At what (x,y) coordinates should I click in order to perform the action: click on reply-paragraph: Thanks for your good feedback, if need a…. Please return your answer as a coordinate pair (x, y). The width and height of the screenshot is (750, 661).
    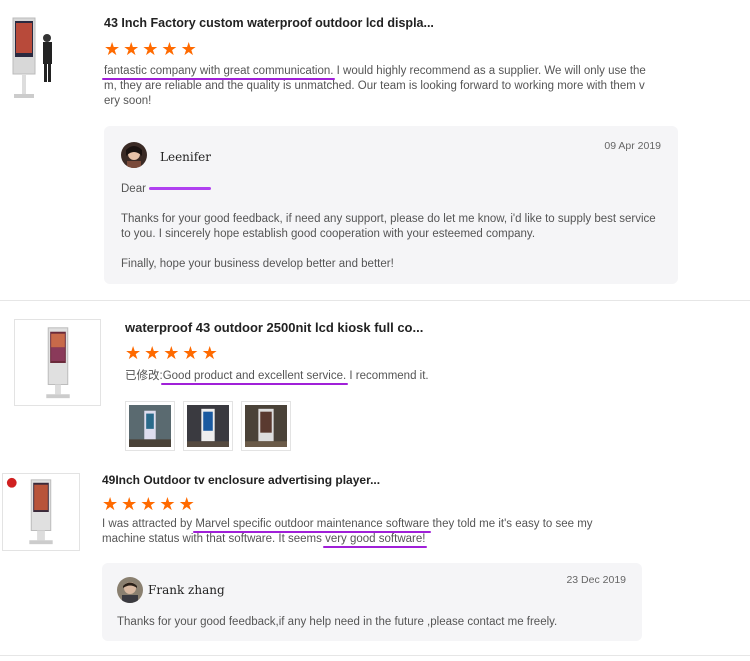
    Looking at the image, I should click on (388, 226).